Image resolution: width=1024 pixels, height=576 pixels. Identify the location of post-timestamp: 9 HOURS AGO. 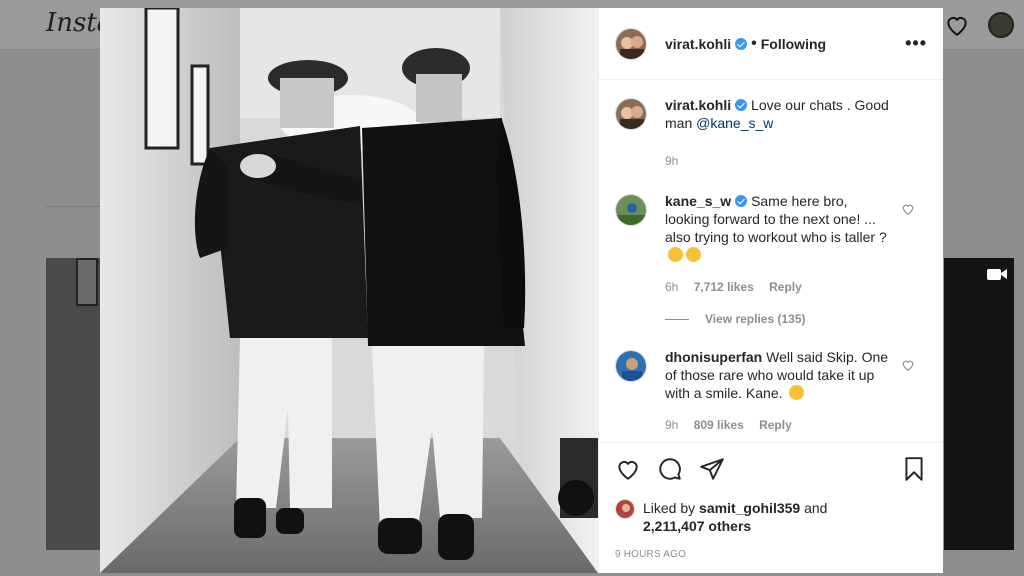
(771, 554).